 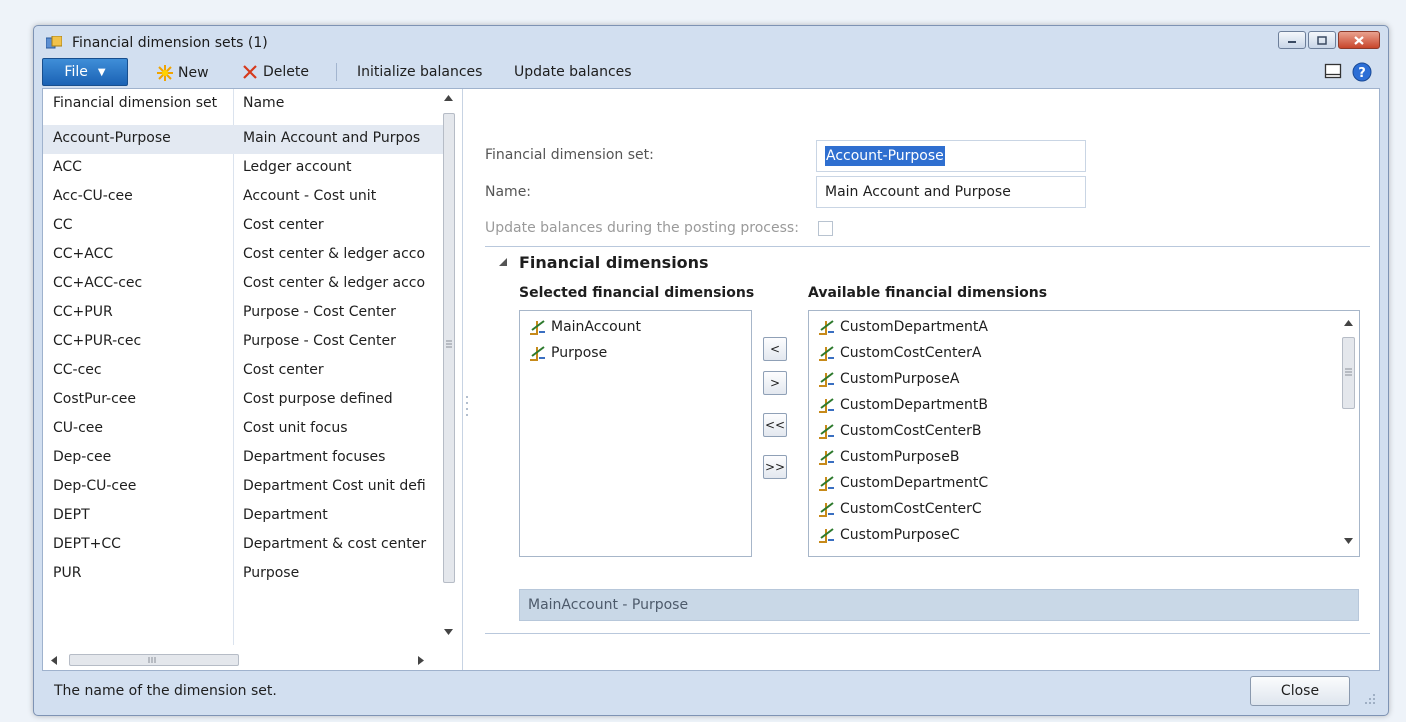 I want to click on collapse-triangle-icon, so click(x=504, y=262).